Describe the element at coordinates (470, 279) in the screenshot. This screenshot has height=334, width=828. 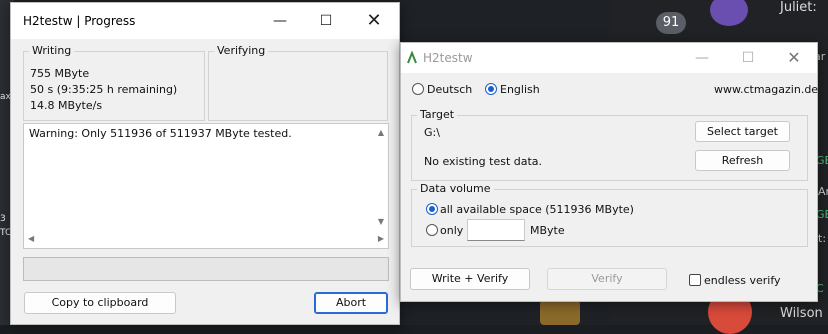
I see `write-verify-button: Write + Verify` at that location.